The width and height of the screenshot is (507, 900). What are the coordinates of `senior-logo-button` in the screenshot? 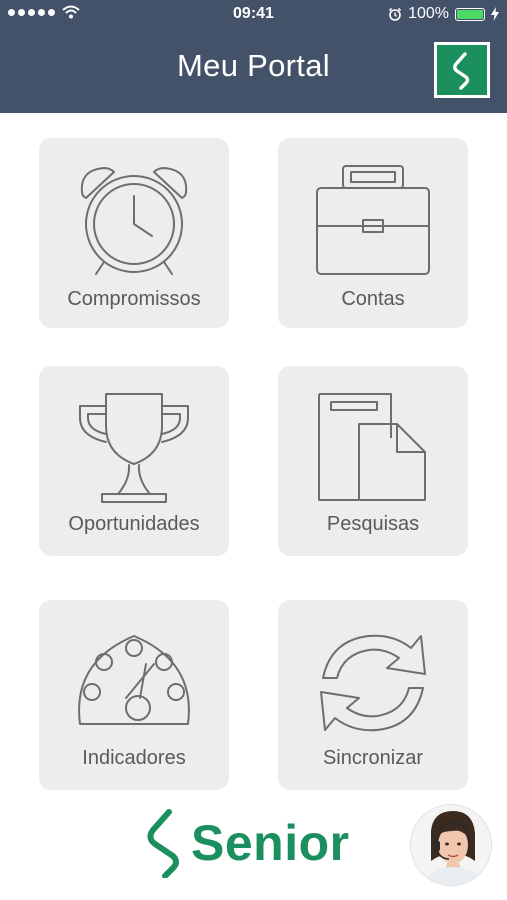 It's located at (462, 70).